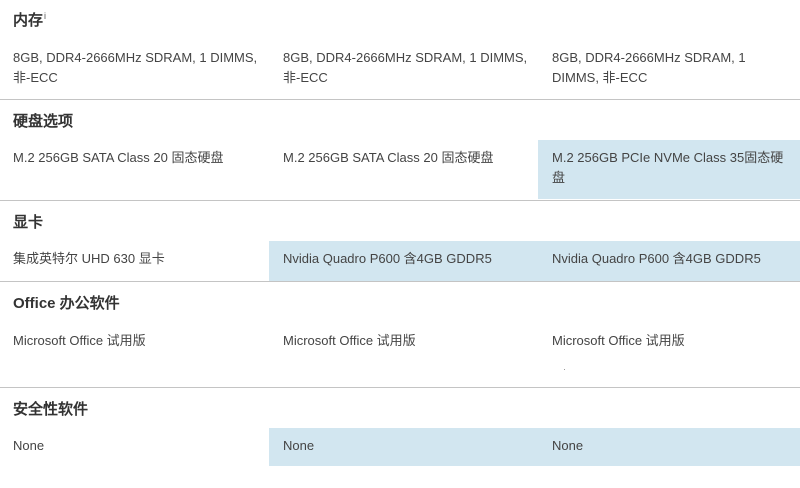 This screenshot has width=800, height=488. What do you see at coordinates (89, 258) in the screenshot?
I see `graphics-value-col1: 集成英特尔 UHD 630 显卡` at bounding box center [89, 258].